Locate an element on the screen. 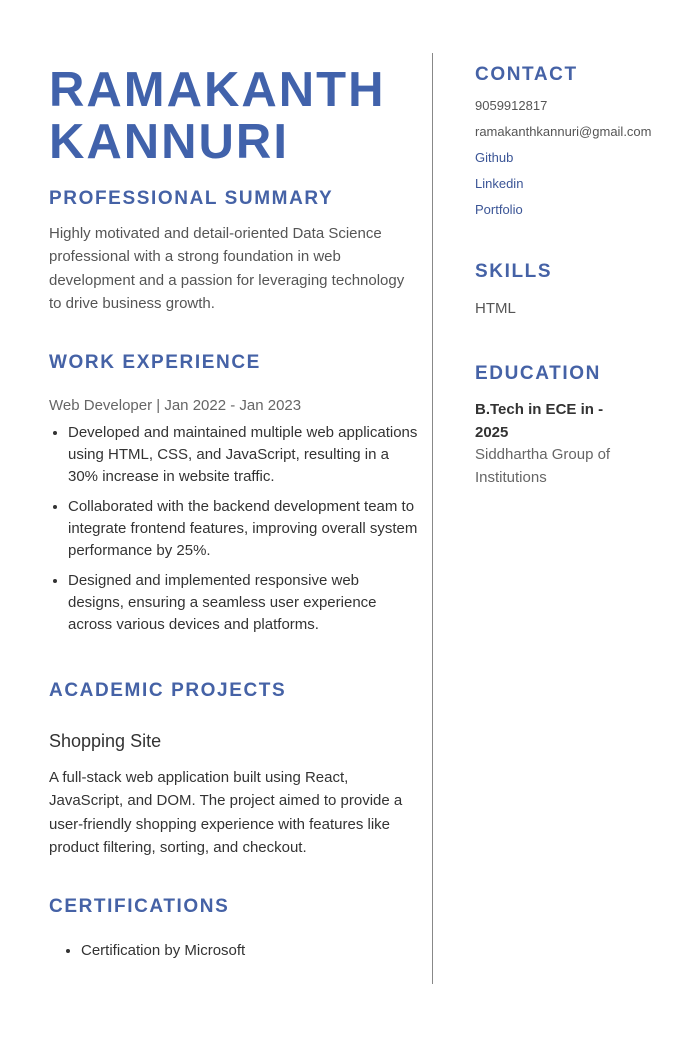  summary-heading: PROFESSIONAL SUMMARY is located at coordinates (191, 198).